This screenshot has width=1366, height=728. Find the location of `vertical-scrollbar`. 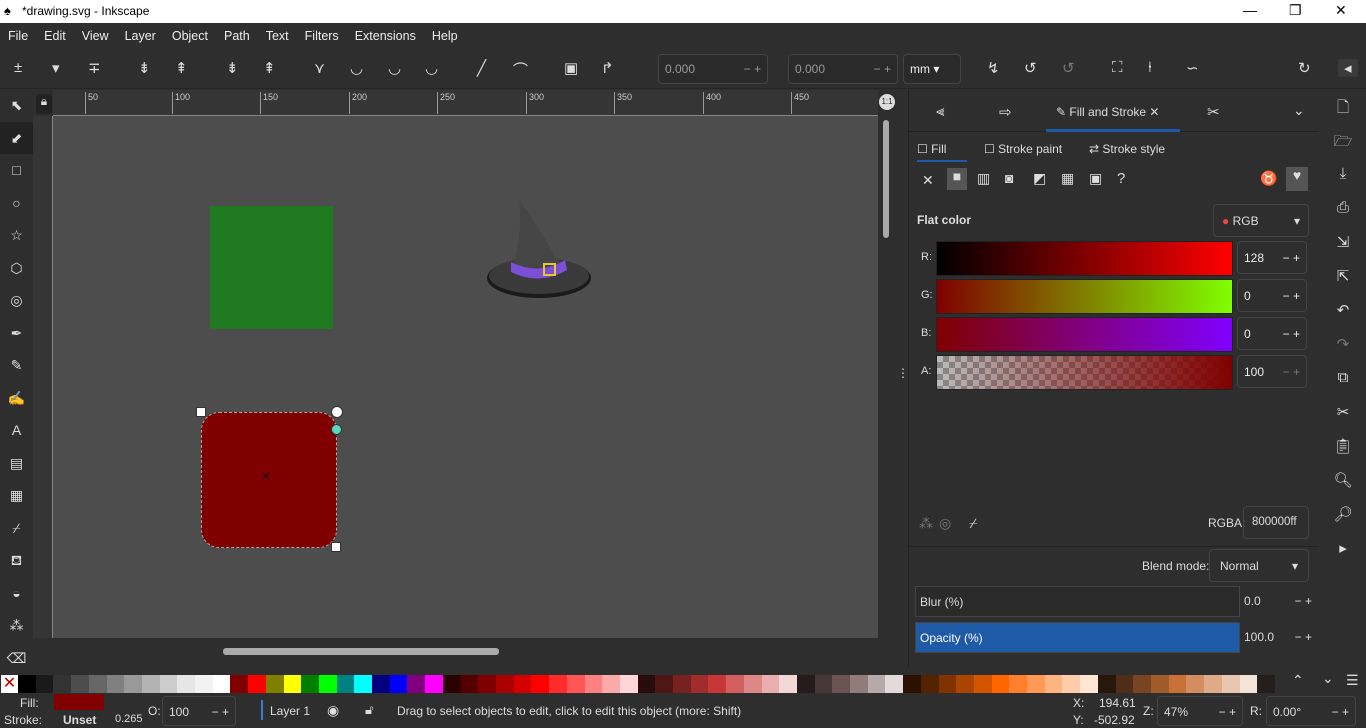

vertical-scrollbar is located at coordinates (887, 377).